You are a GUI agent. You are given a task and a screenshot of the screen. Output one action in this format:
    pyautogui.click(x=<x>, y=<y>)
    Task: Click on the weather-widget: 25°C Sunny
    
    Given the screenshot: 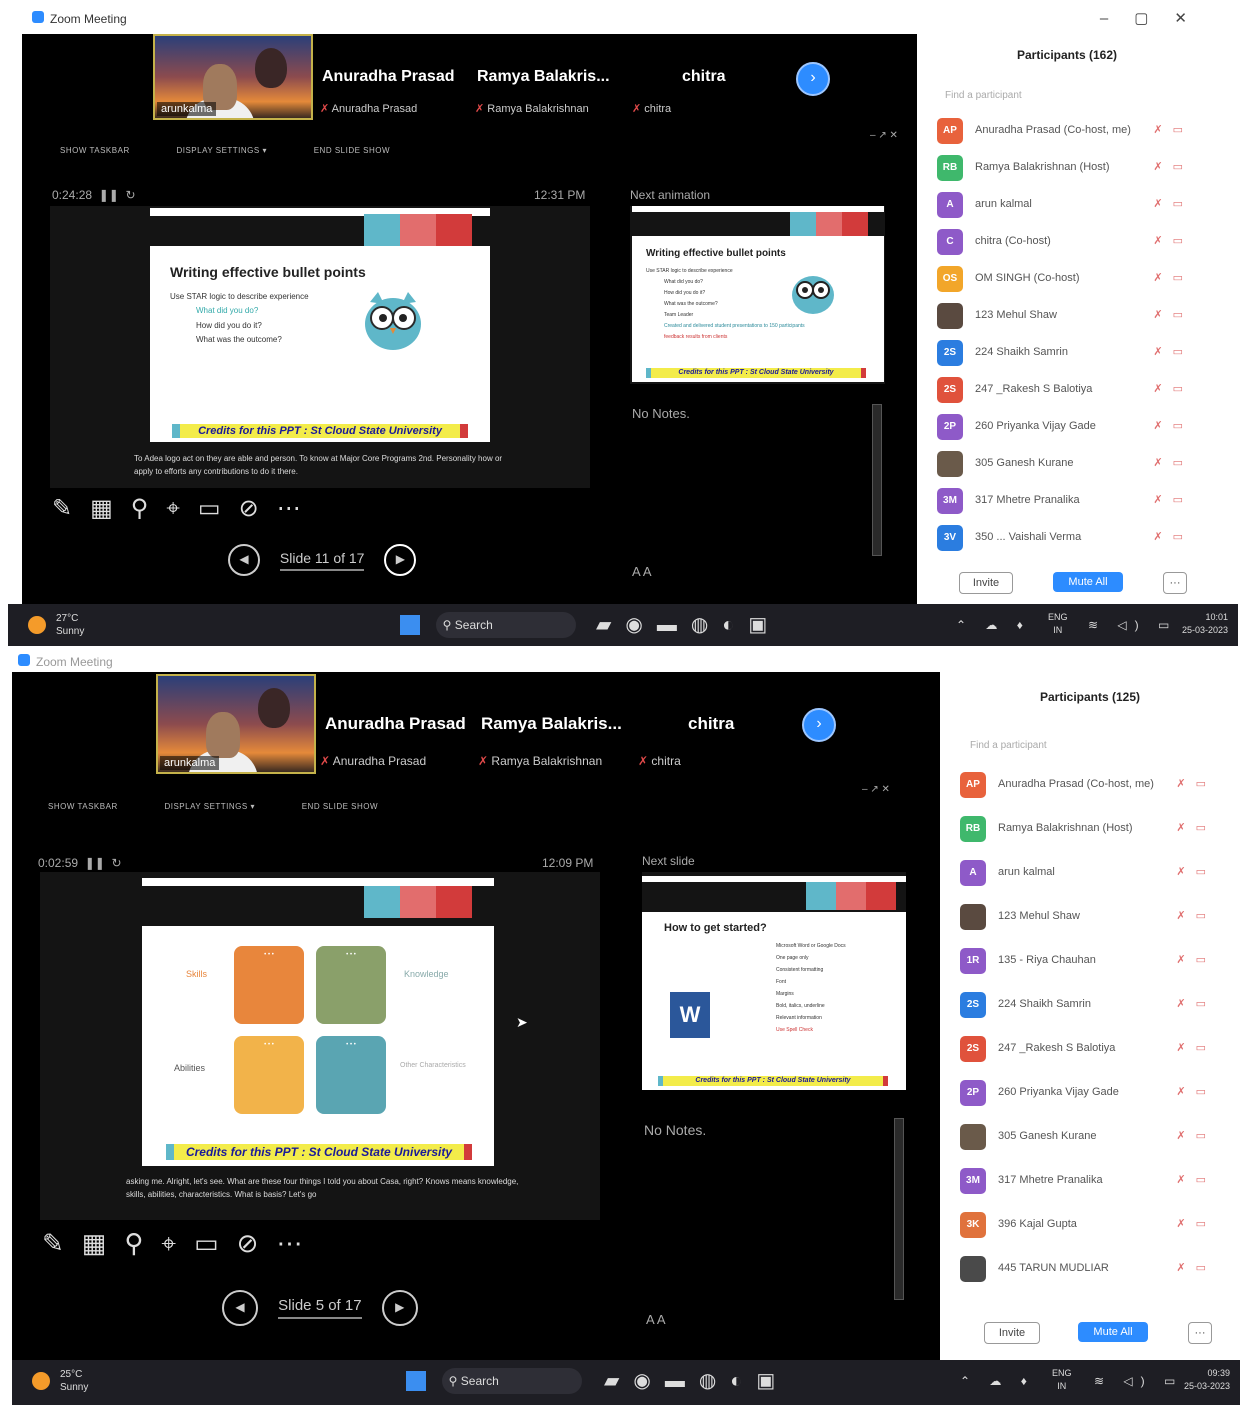 What is the action you would take?
    pyautogui.click(x=74, y=1381)
    